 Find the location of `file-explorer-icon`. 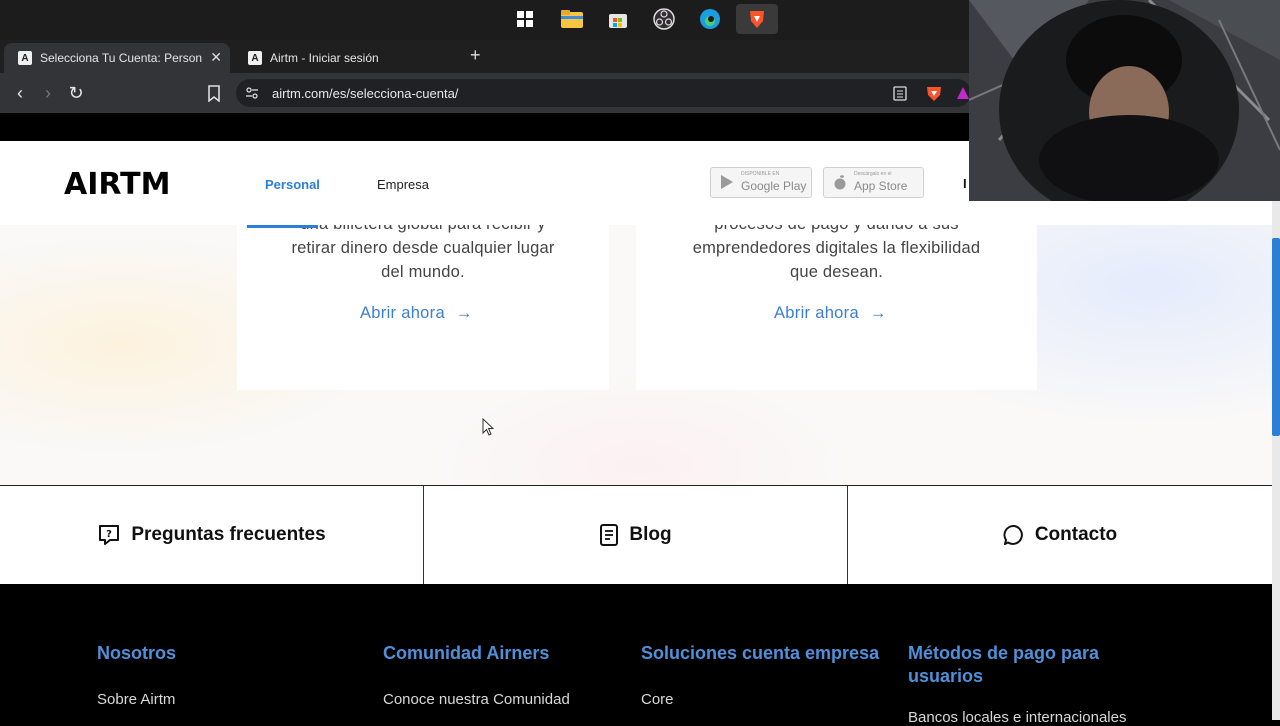

file-explorer-icon is located at coordinates (572, 19).